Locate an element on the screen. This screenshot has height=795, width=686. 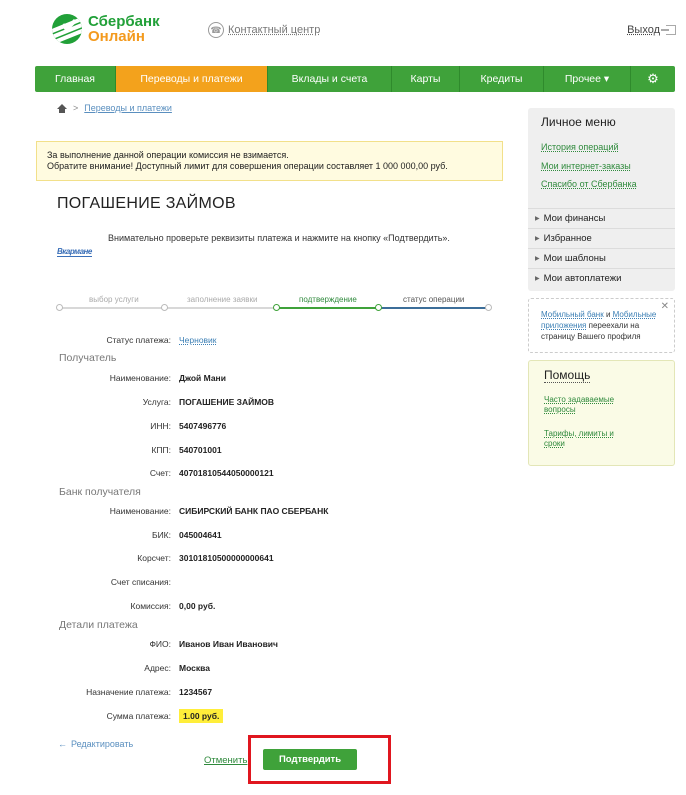
field-value-row is located at coordinates (329, 582).